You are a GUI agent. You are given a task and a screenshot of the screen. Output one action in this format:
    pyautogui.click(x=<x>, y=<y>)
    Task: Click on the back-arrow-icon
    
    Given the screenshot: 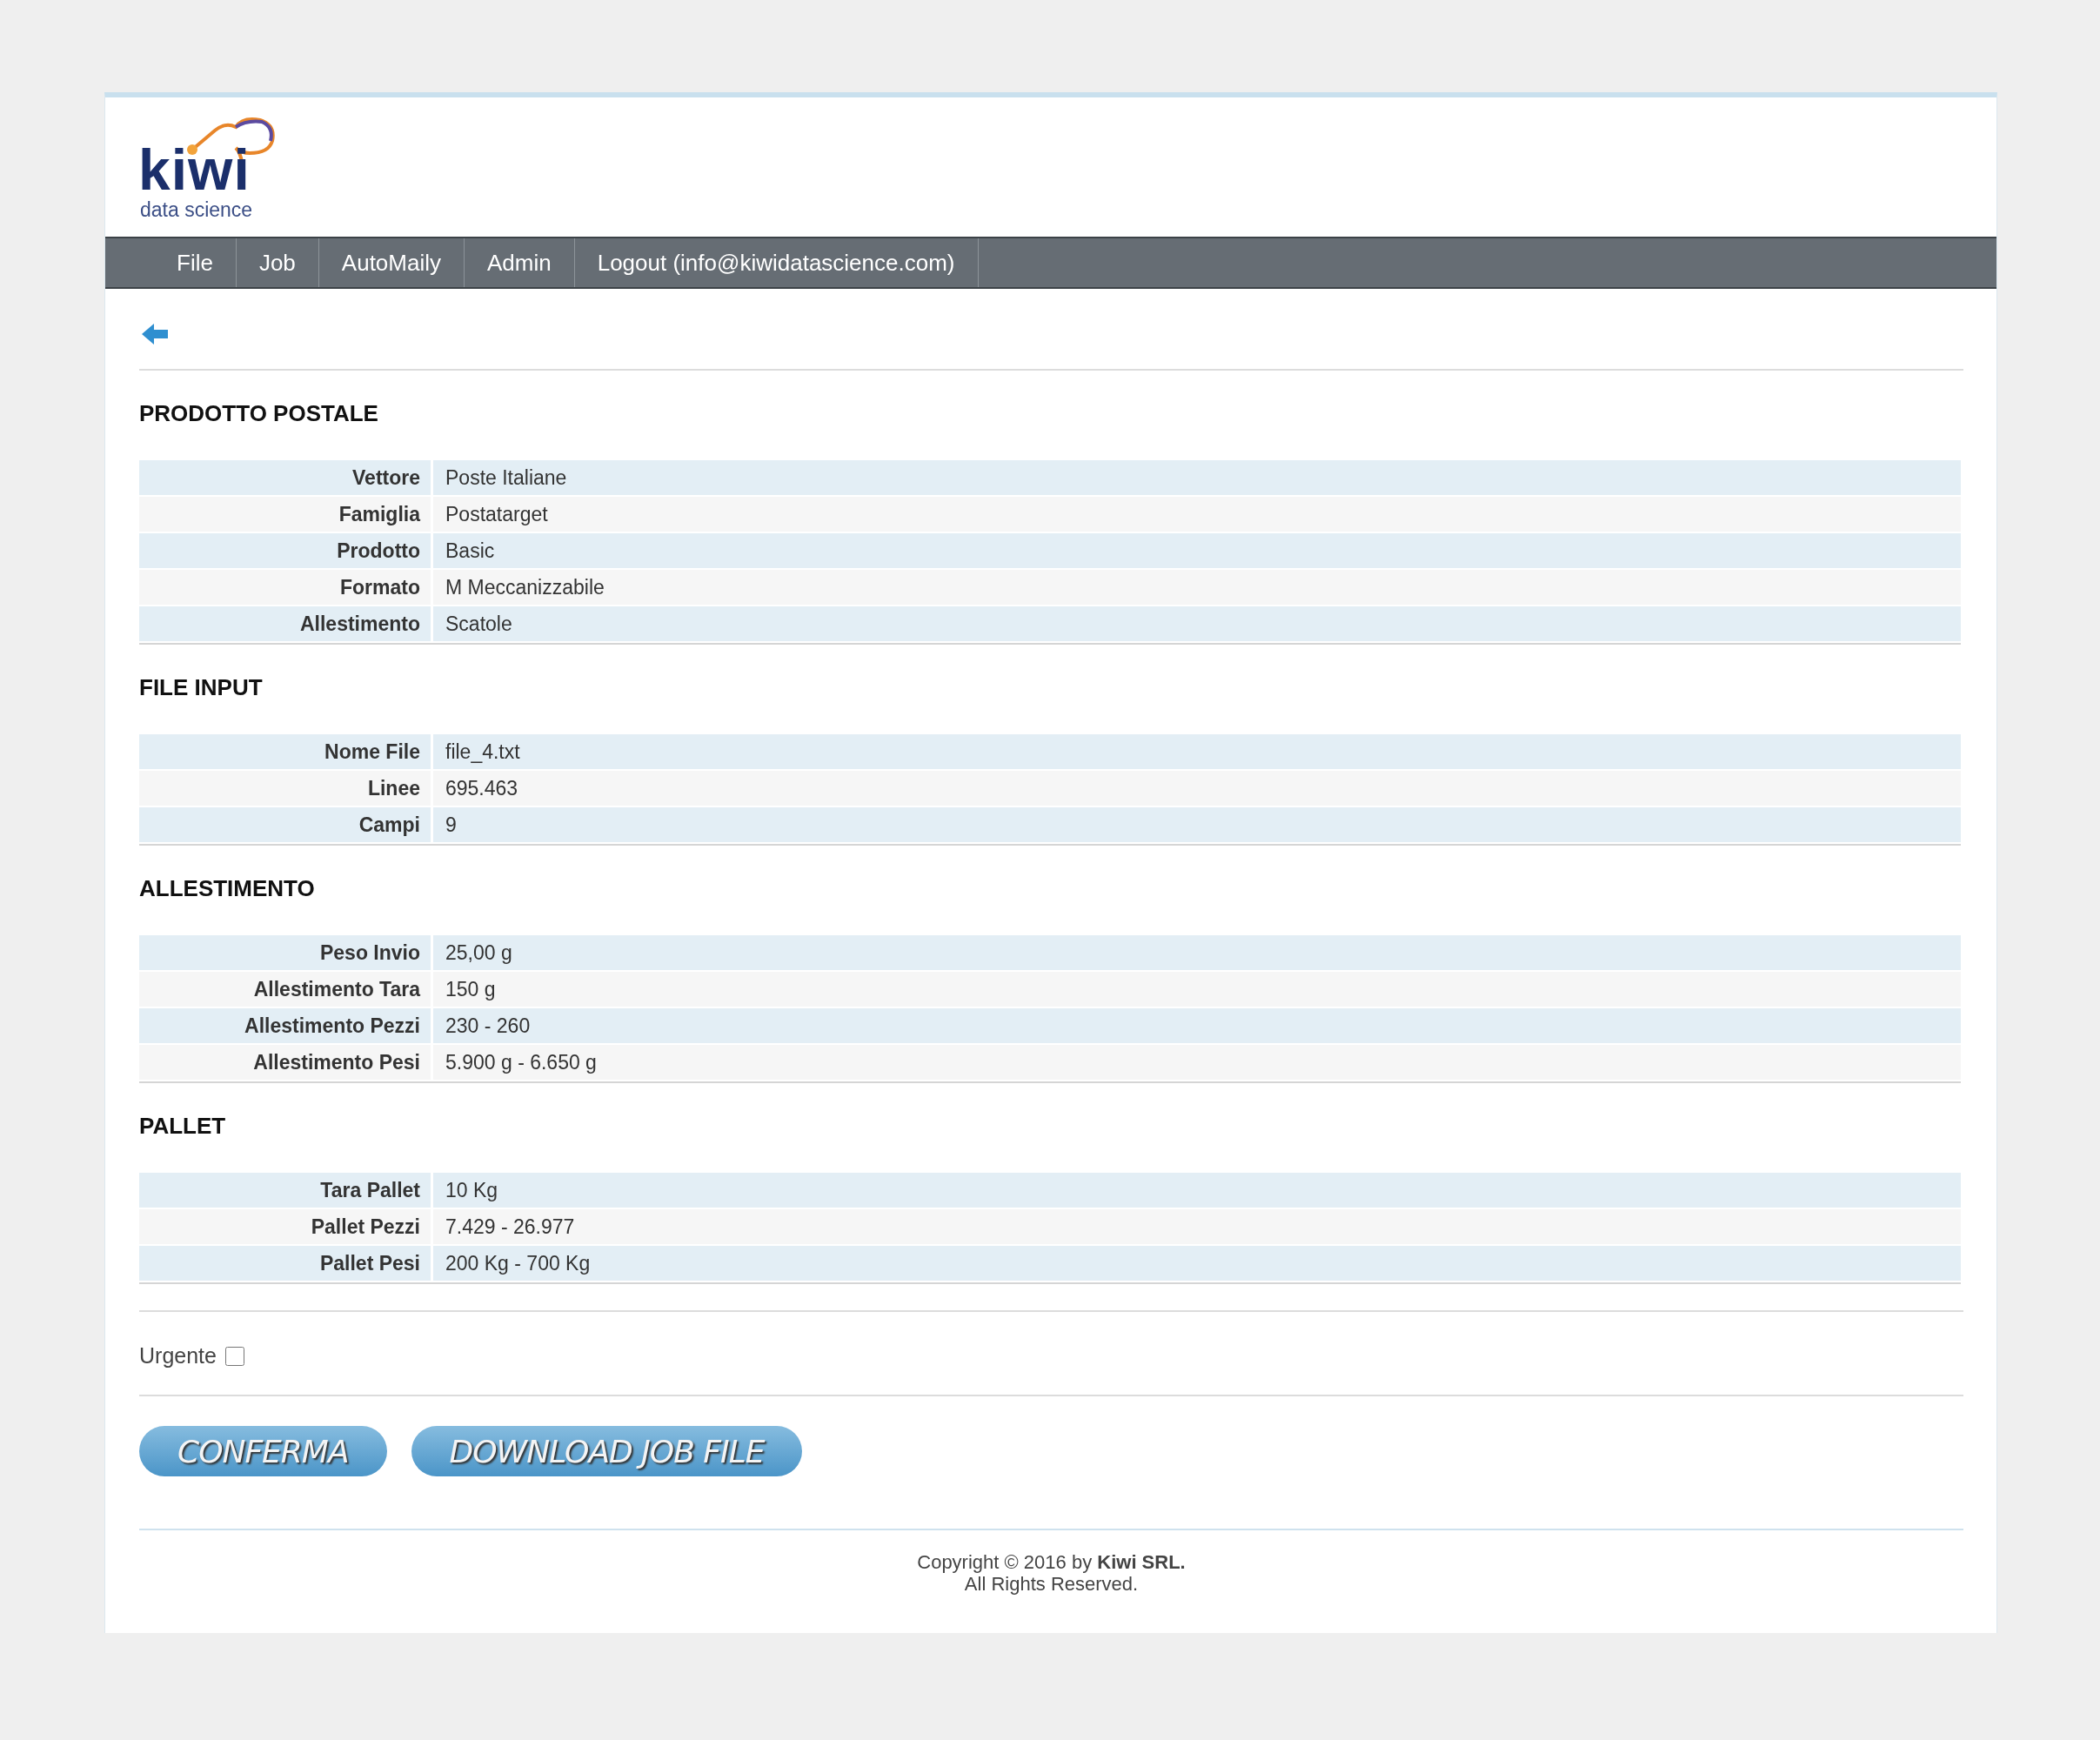 What is the action you would take?
    pyautogui.click(x=155, y=334)
    